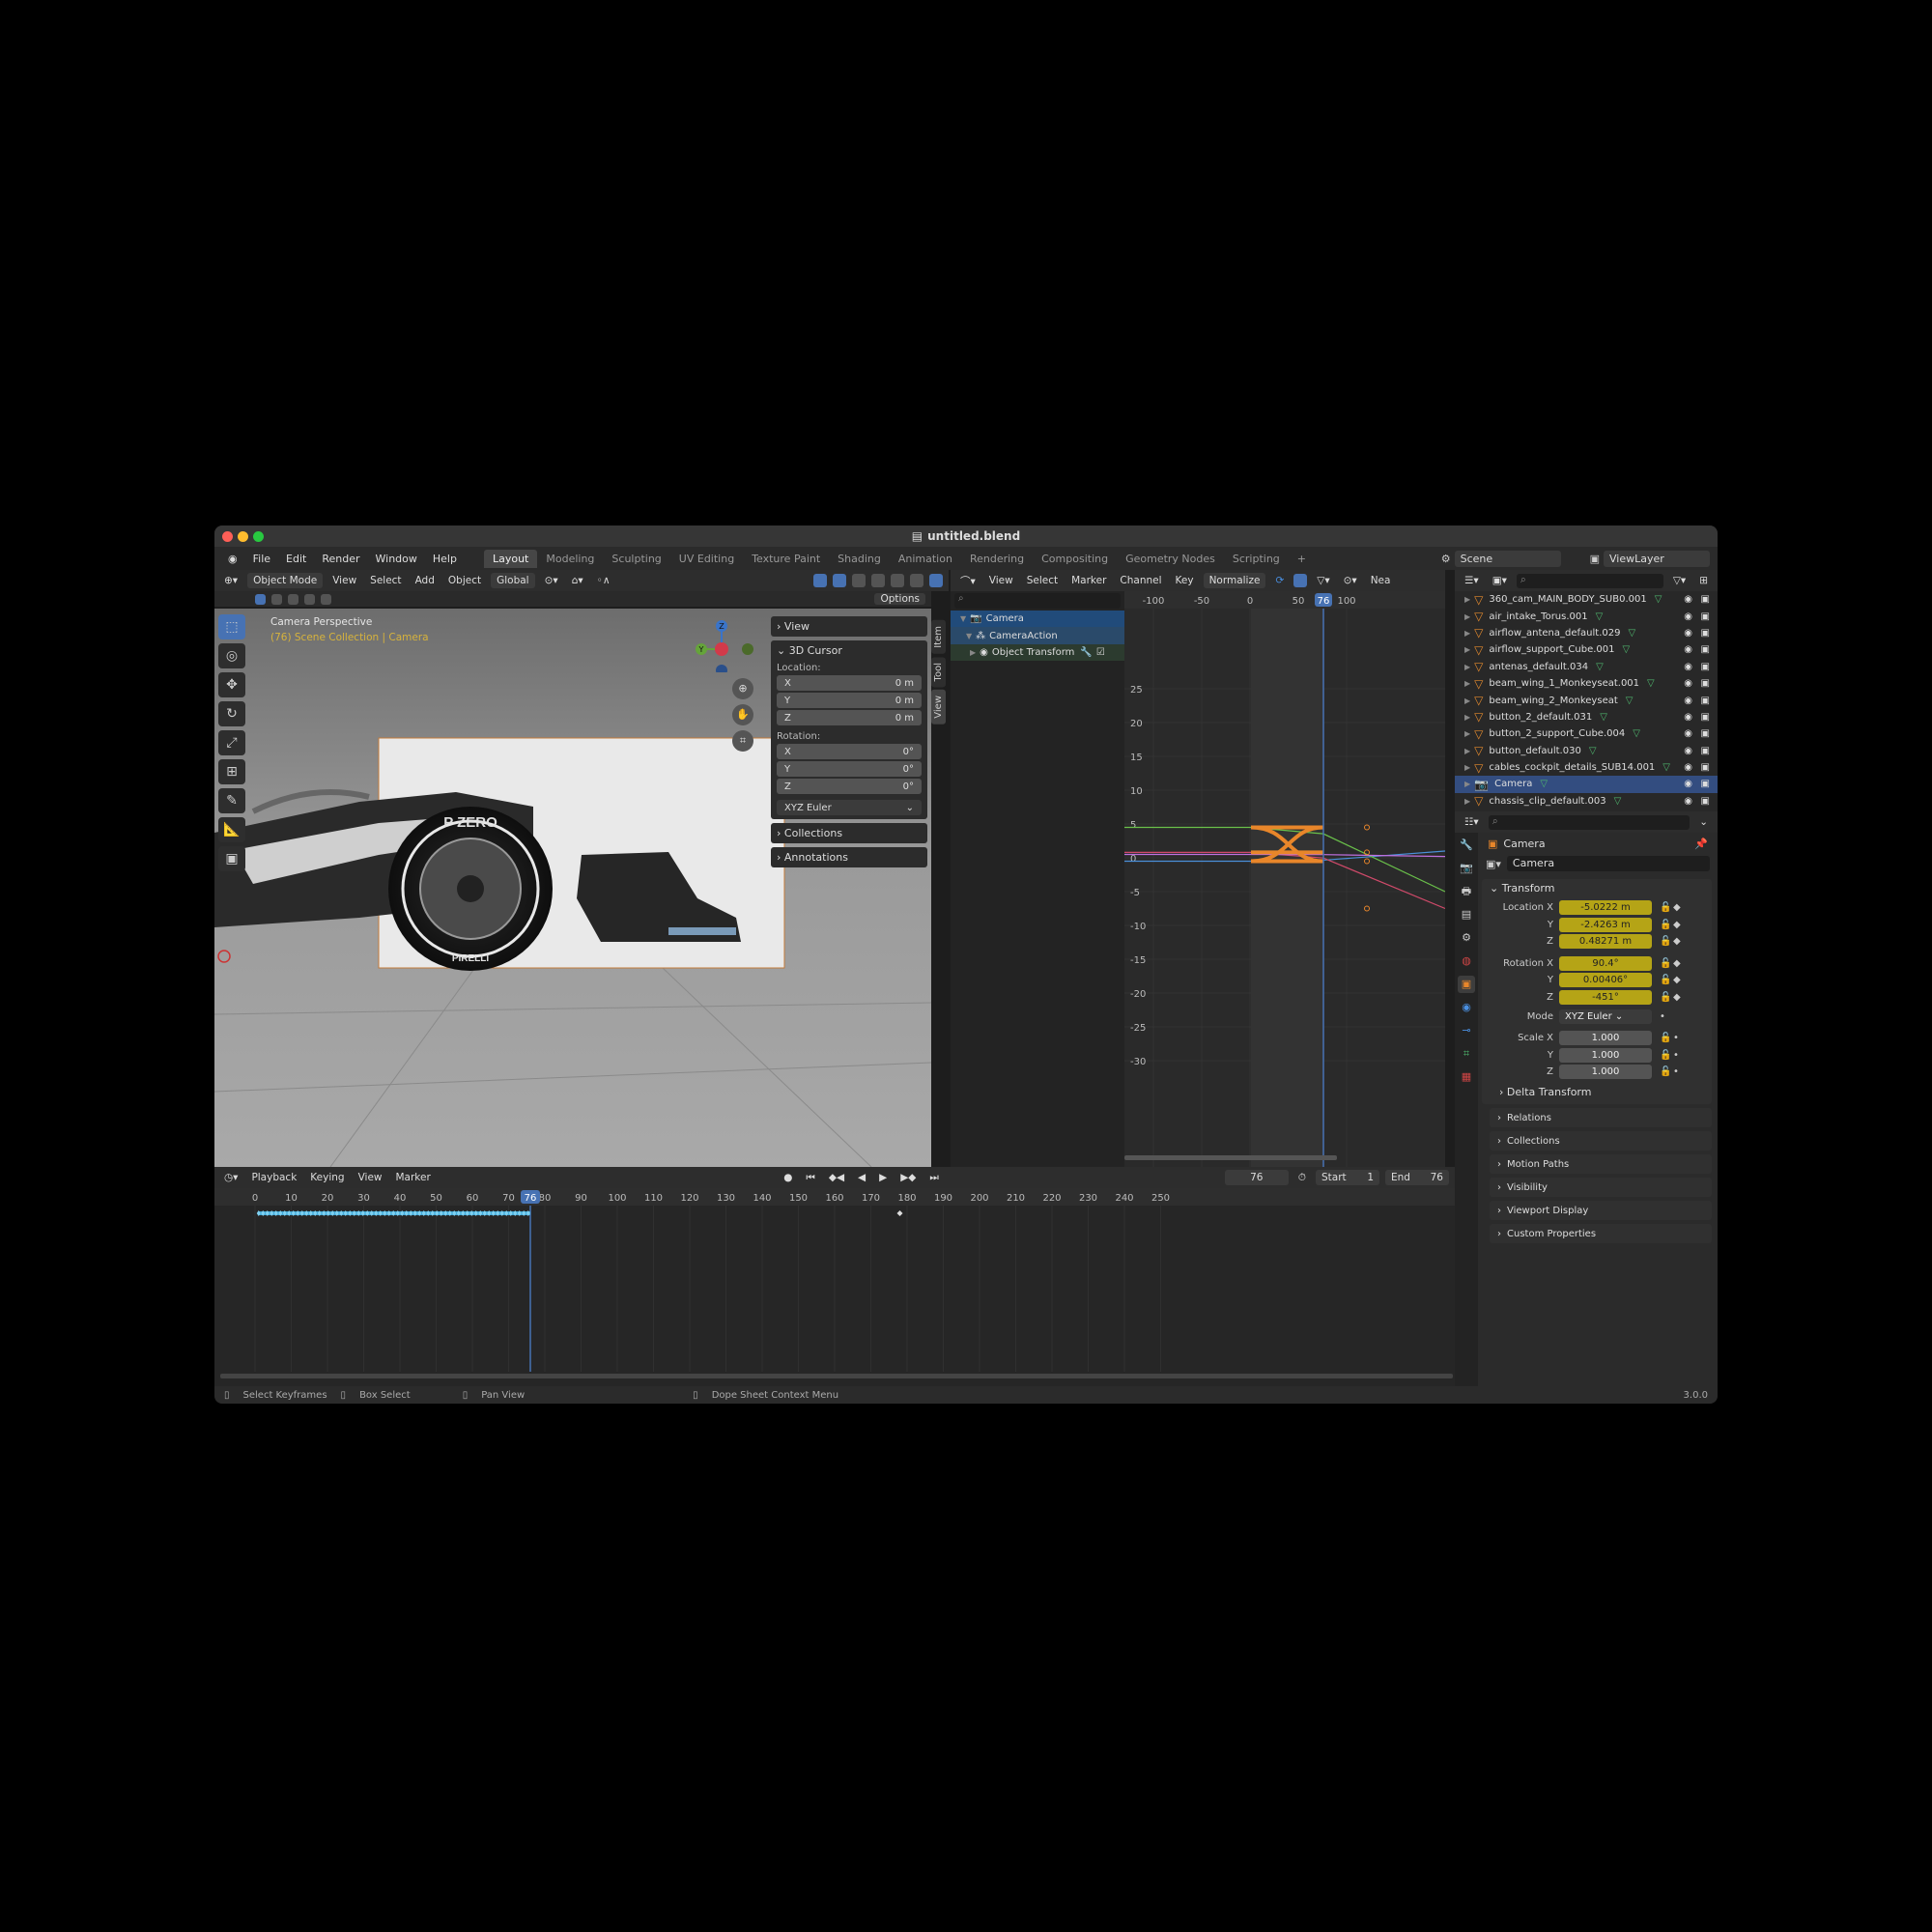 The width and height of the screenshot is (1932, 1932). What do you see at coordinates (1601, 1187) in the screenshot?
I see `property-section-header: › Visibility` at bounding box center [1601, 1187].